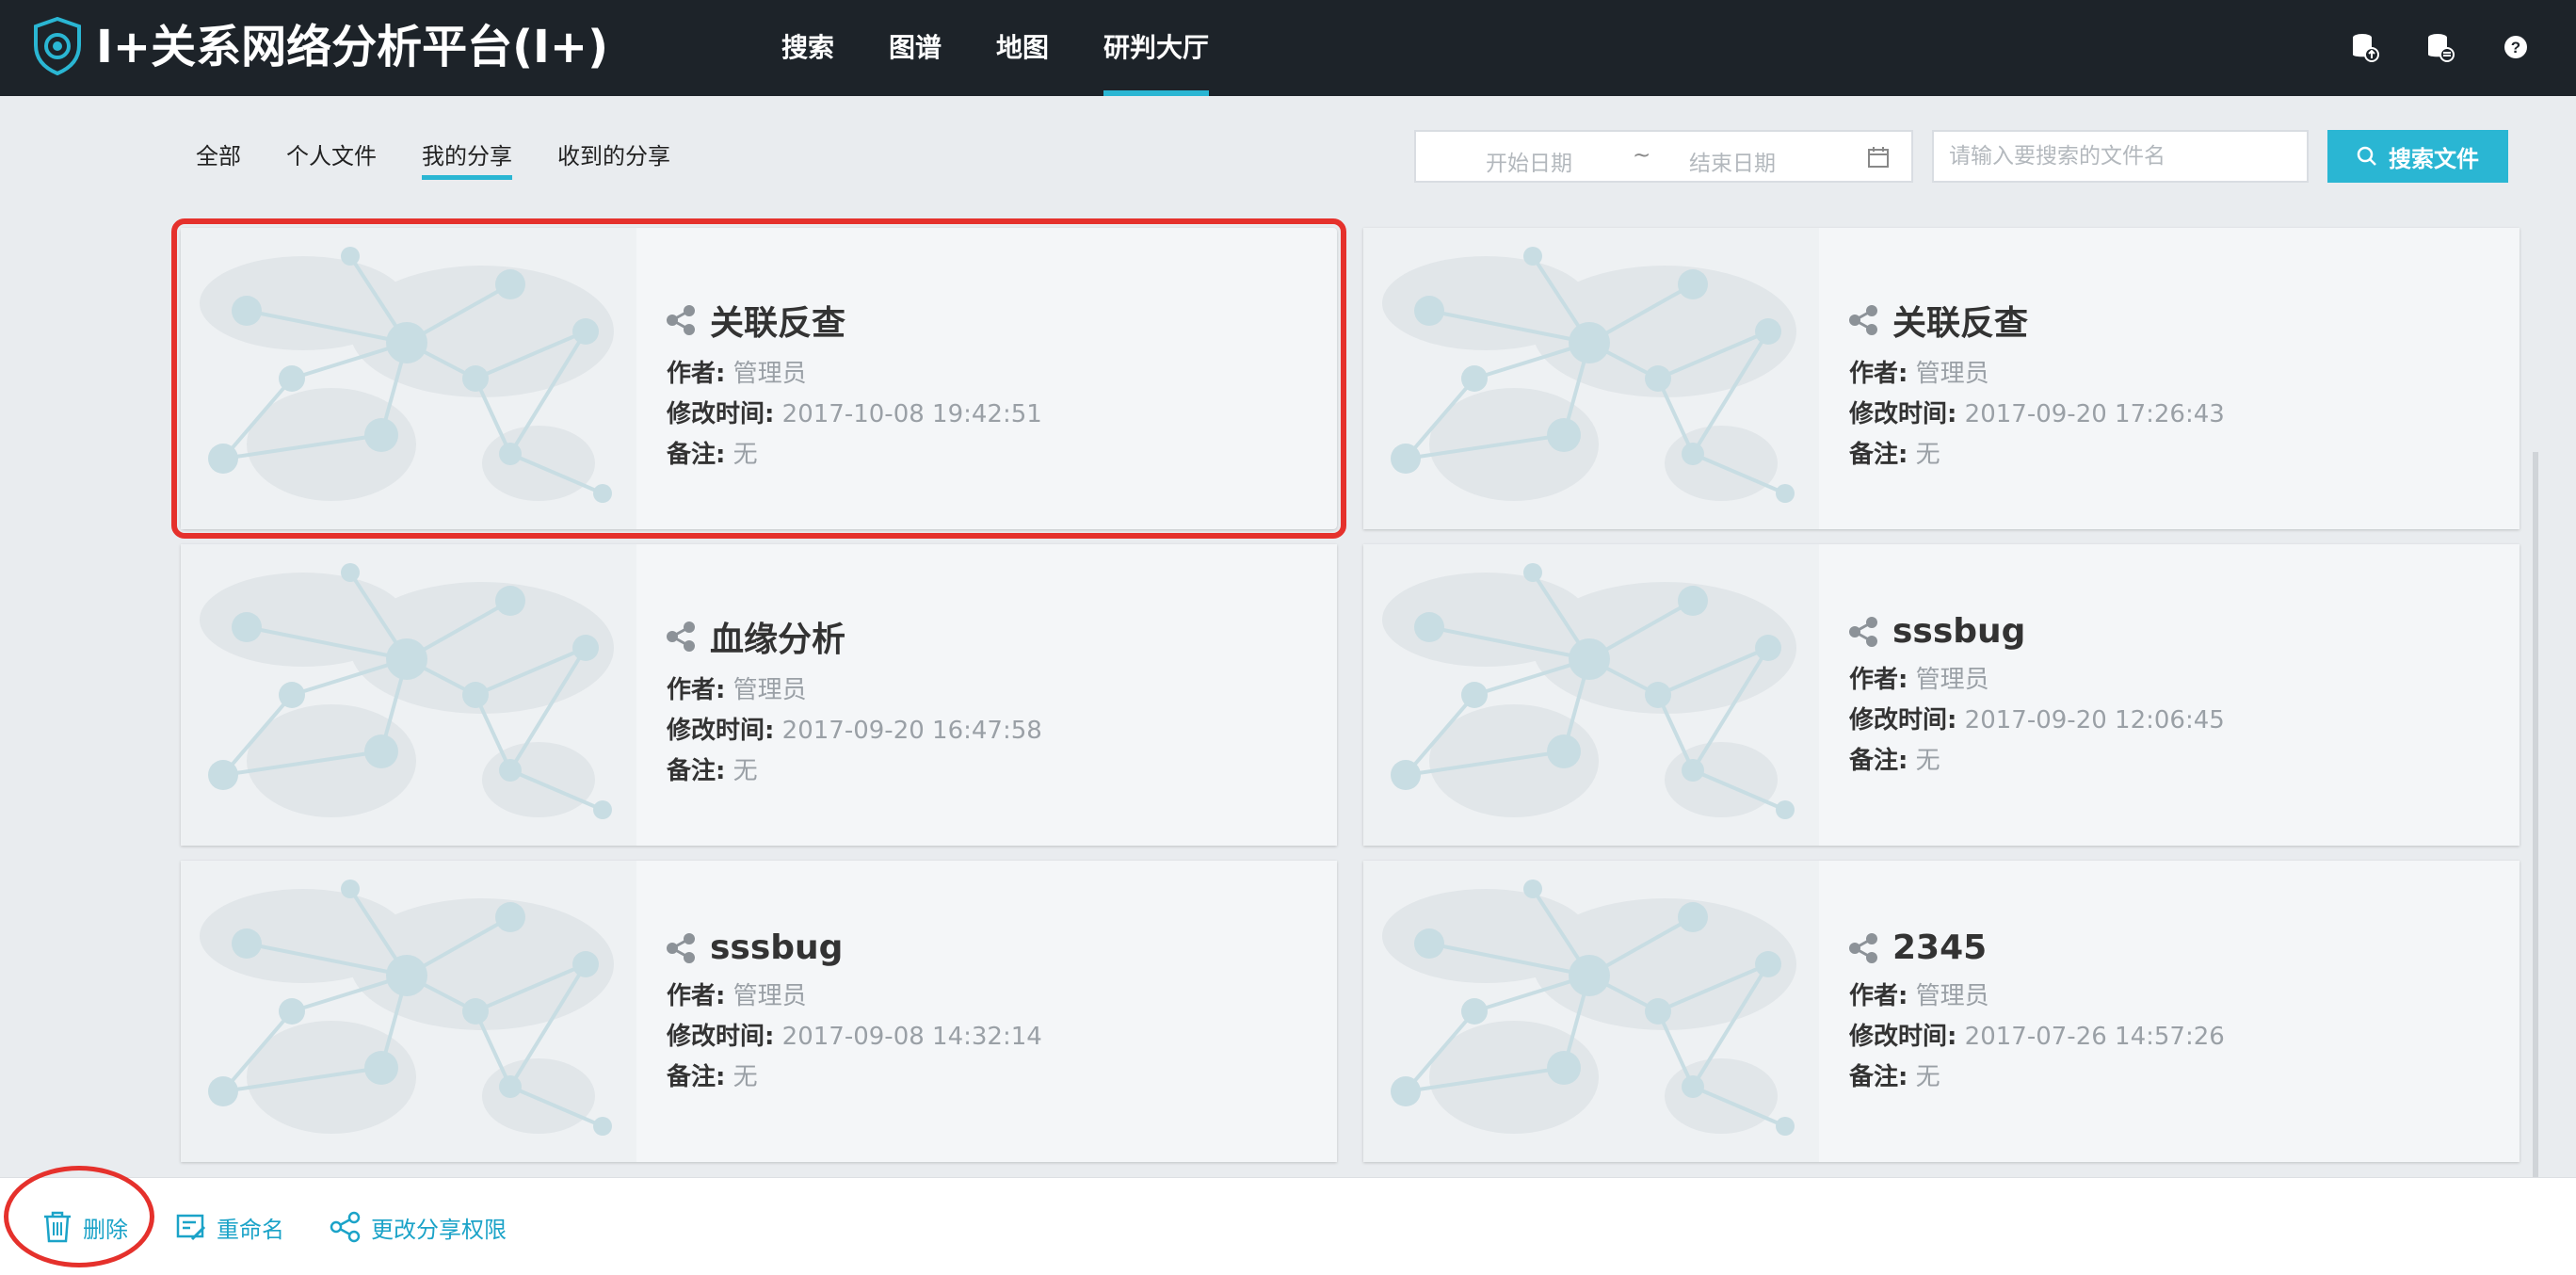 This screenshot has width=2576, height=1275. I want to click on main-nav: 搜索 图谱 地图 研判大厅, so click(1022, 48).